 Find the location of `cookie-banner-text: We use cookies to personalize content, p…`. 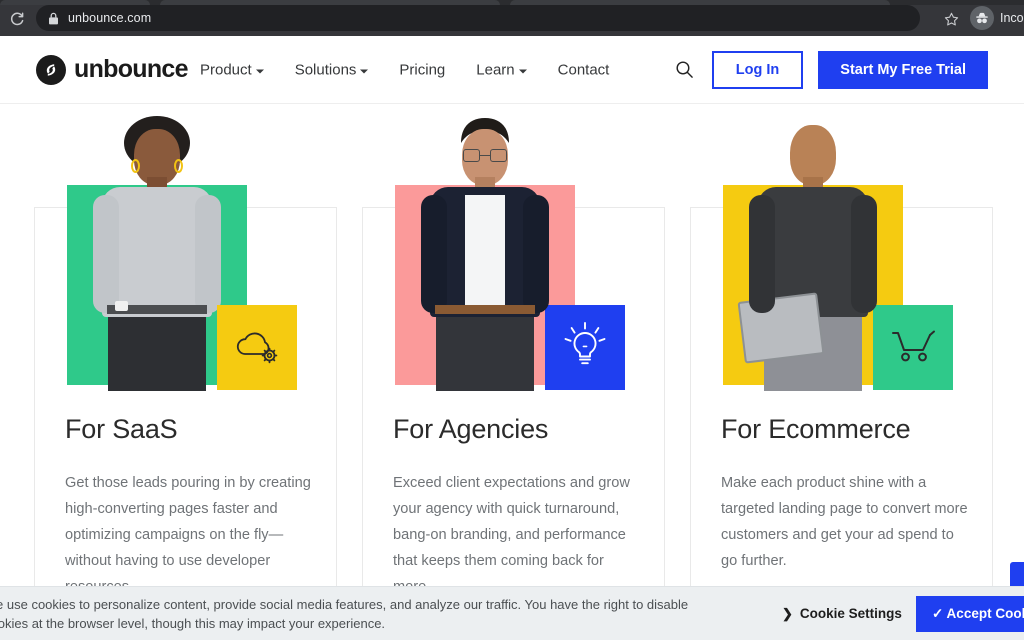

cookie-banner-text: We use cookies to personalize content, p… is located at coordinates (344, 614).